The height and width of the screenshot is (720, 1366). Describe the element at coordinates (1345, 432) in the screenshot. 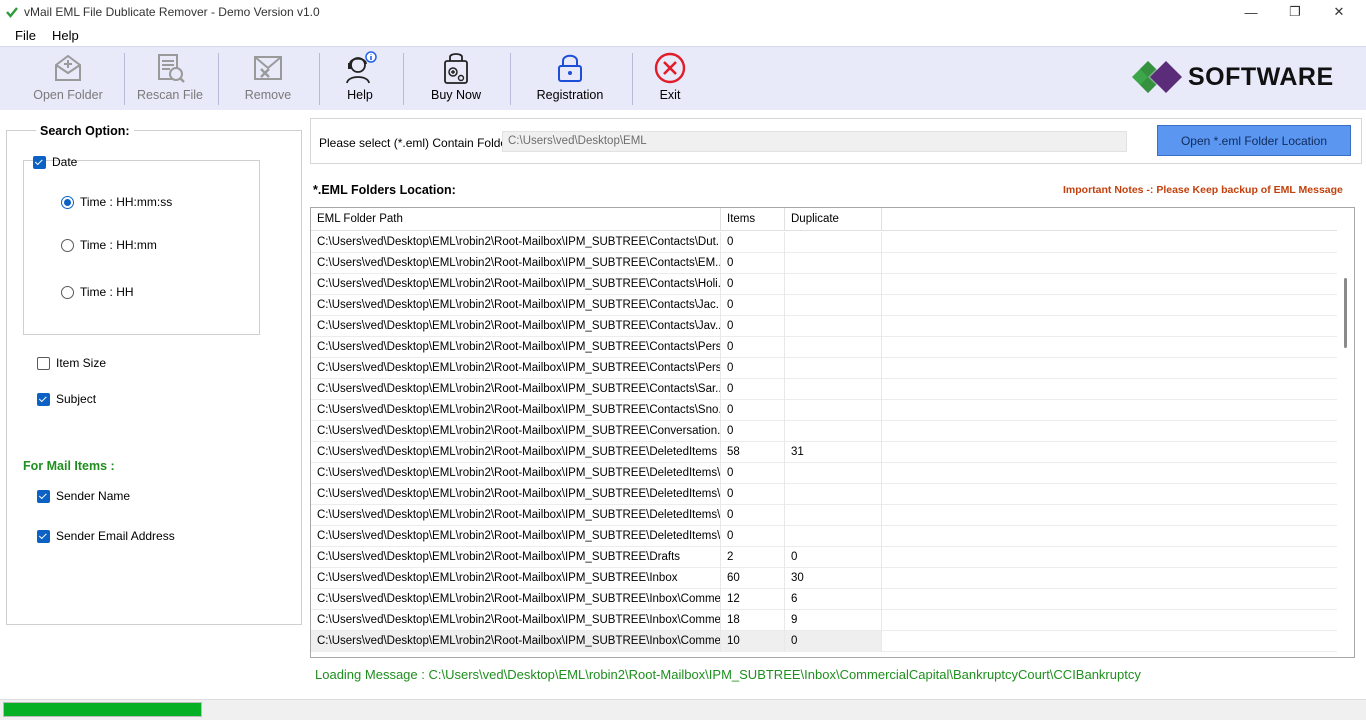

I see `grid-vertical-scrollbar` at that location.